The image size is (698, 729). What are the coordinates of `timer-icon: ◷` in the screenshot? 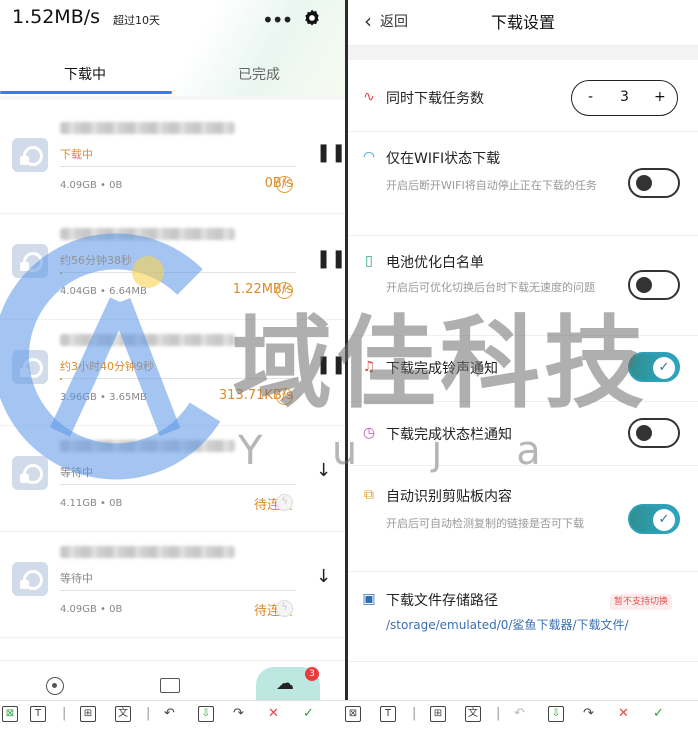 It's located at (369, 433).